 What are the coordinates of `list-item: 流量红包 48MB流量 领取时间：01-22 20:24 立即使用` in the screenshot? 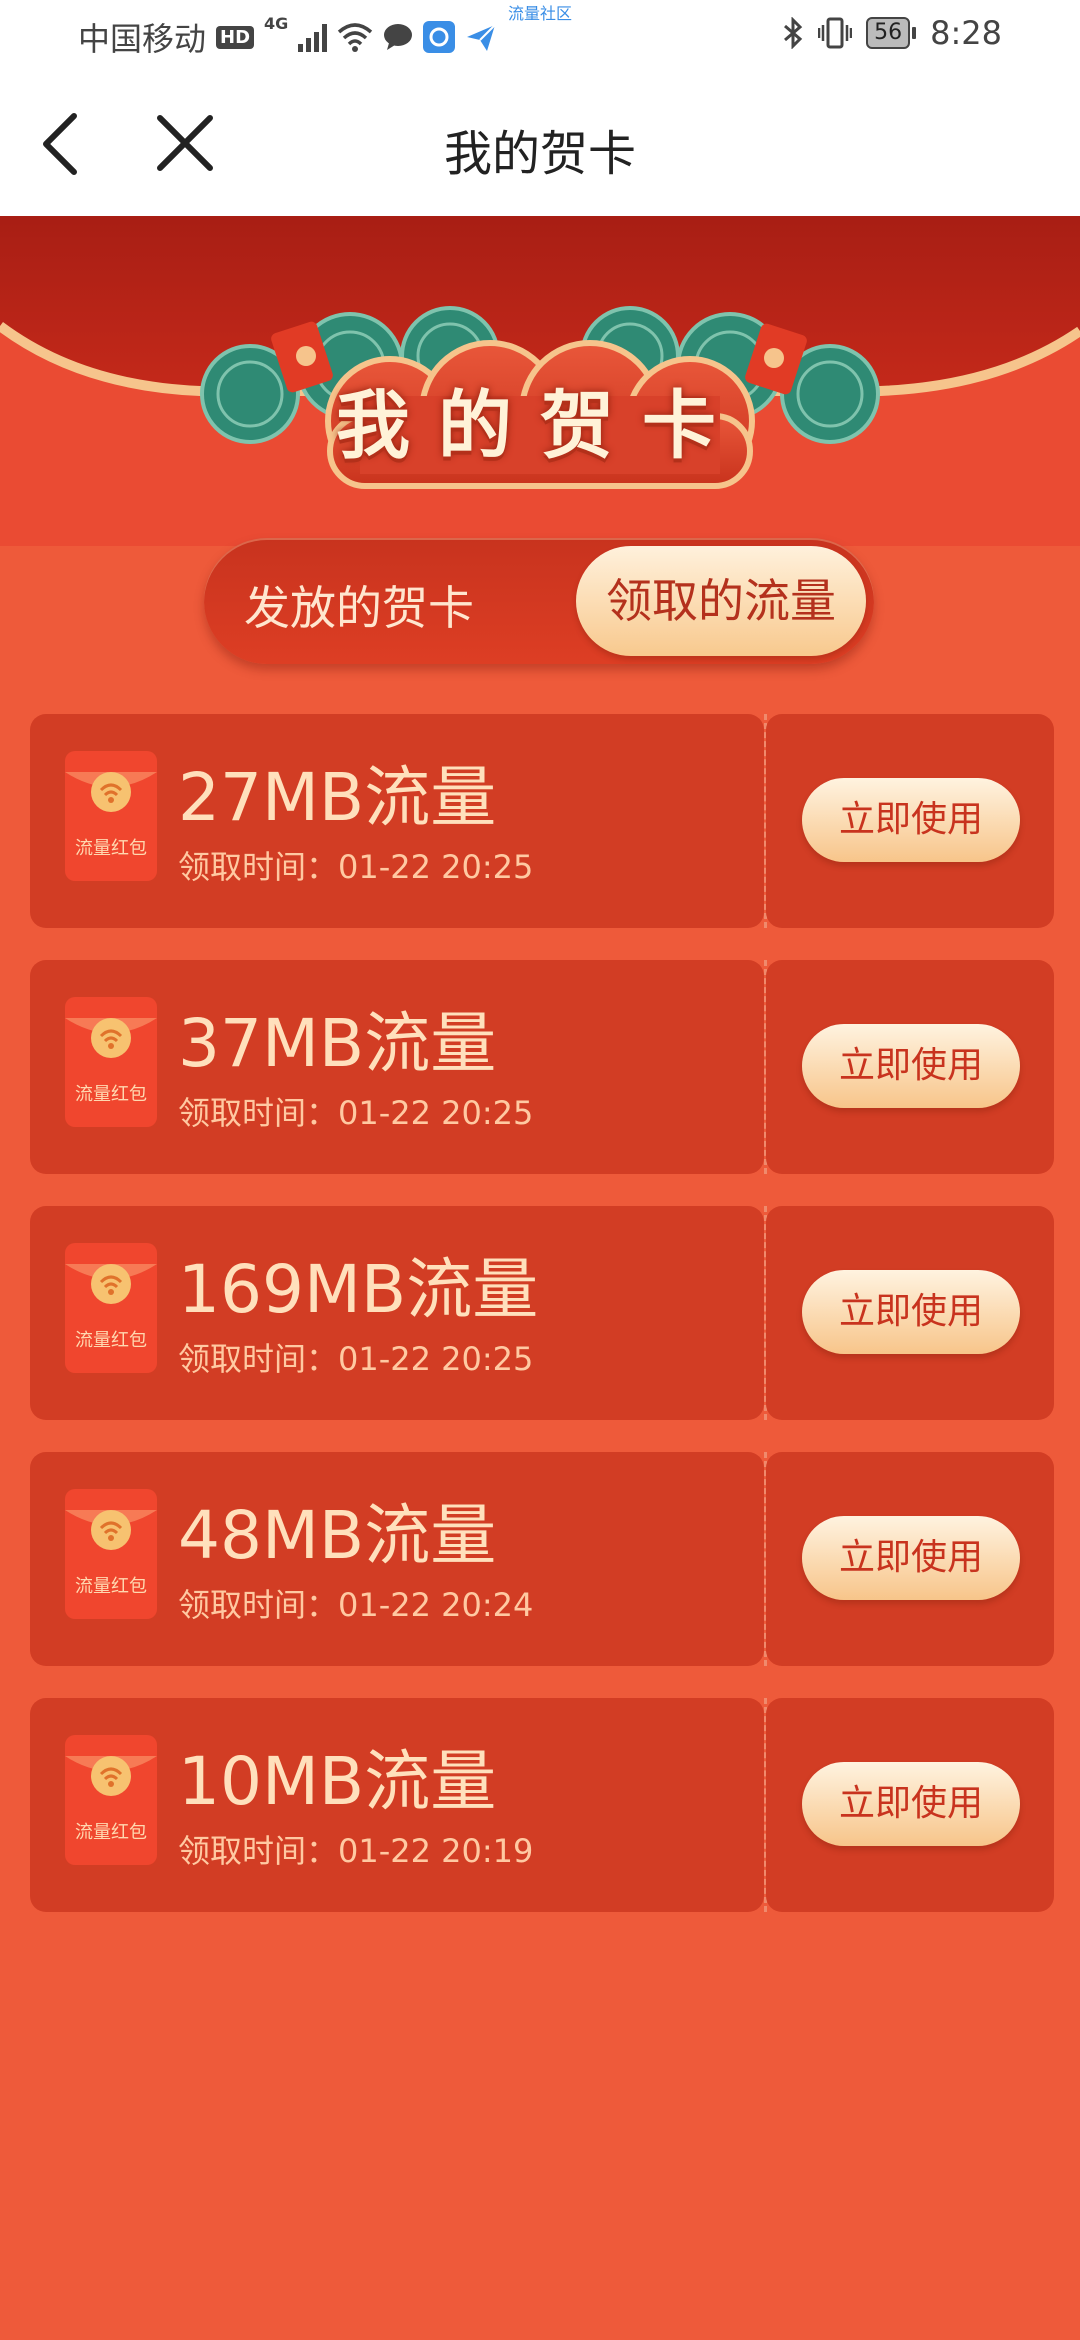 It's located at (542, 1559).